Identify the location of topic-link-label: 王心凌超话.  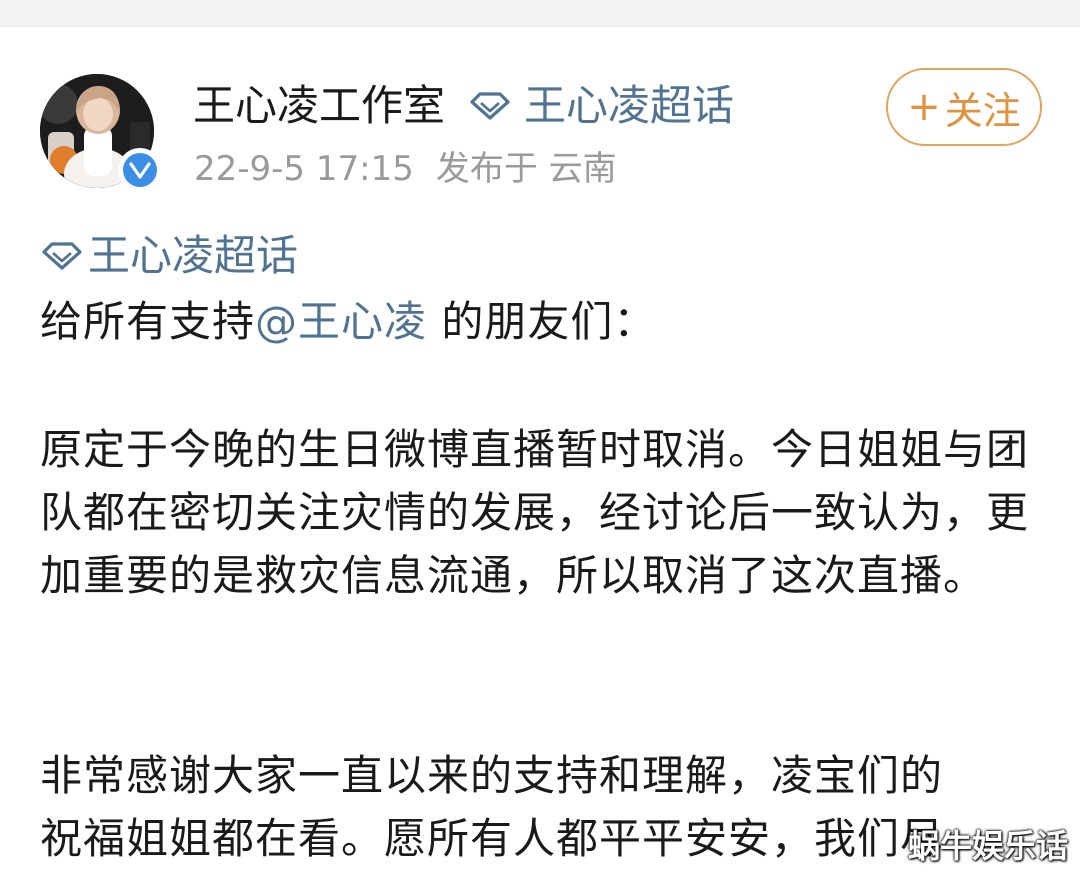
(193, 255).